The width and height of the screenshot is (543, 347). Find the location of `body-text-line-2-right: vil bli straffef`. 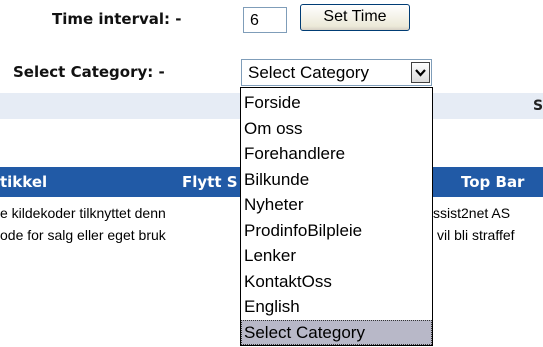

body-text-line-2-right: vil bli straffef is located at coordinates (476, 235).